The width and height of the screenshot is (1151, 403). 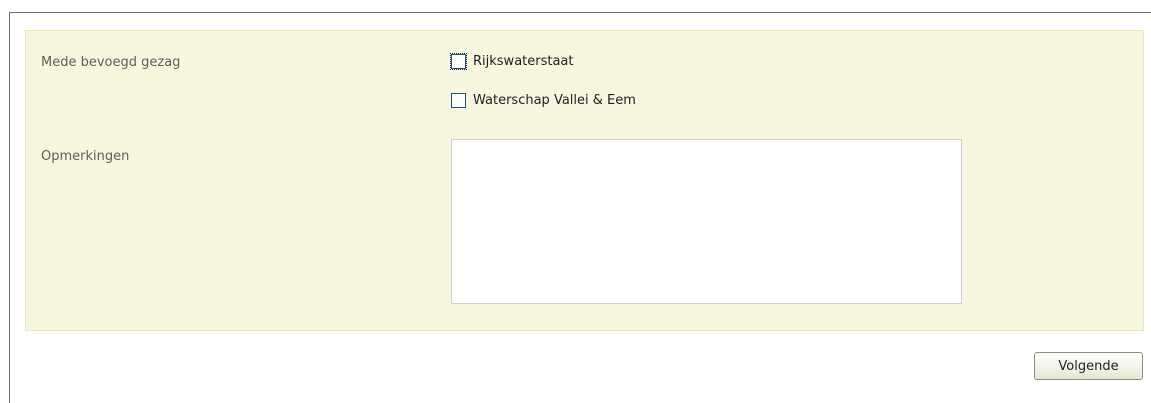 What do you see at coordinates (523, 61) in the screenshot?
I see `rijkswaterstaat-label: Rijkswaterstaat` at bounding box center [523, 61].